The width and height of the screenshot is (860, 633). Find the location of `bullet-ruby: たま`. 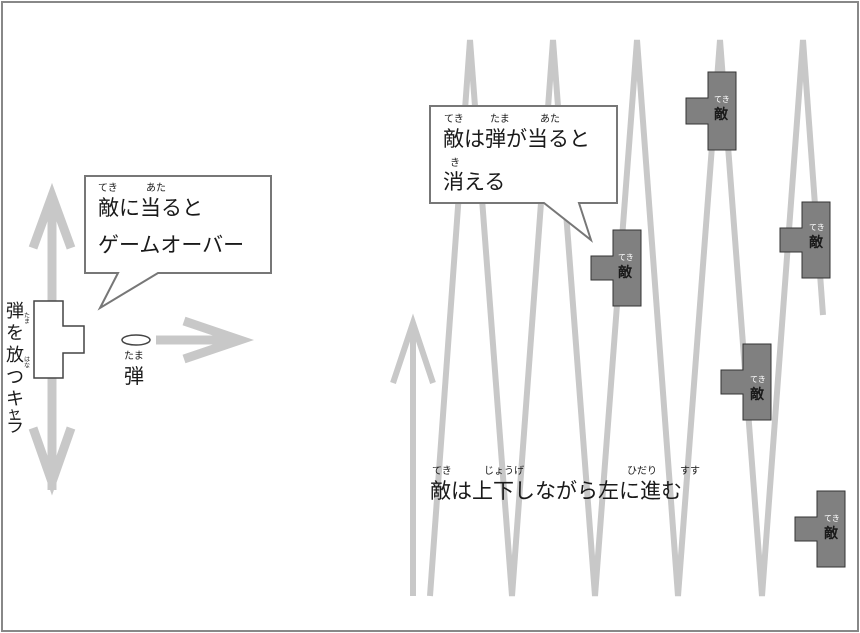

bullet-ruby: たま is located at coordinates (134, 356).